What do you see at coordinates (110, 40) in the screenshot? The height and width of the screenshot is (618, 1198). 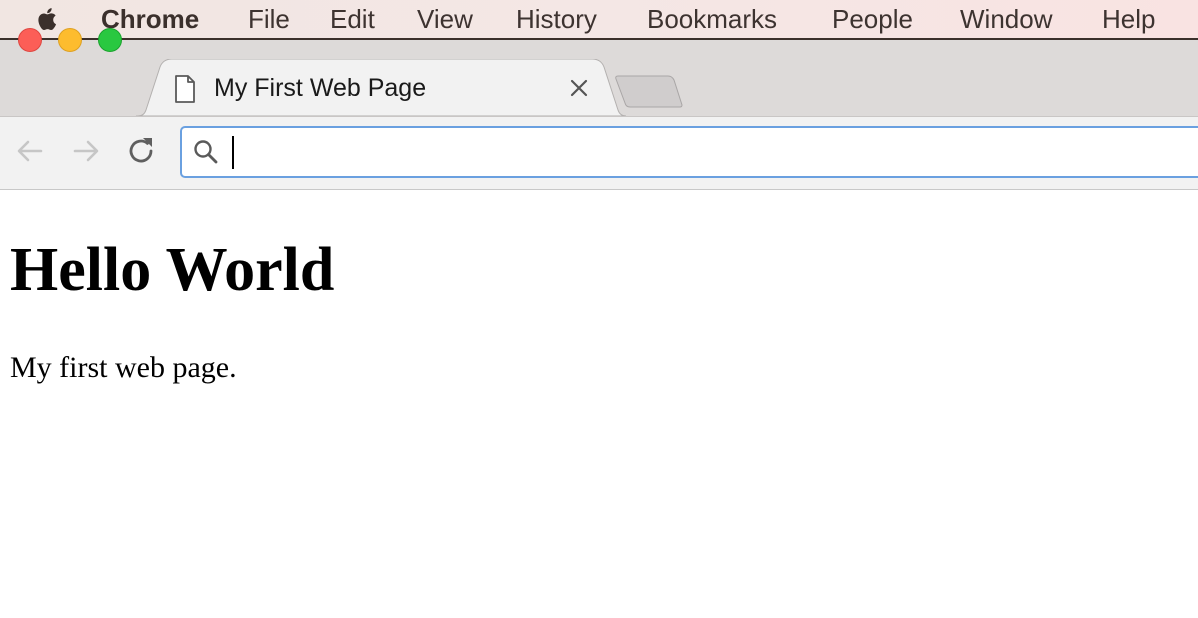 I see `window-zoom-button` at bounding box center [110, 40].